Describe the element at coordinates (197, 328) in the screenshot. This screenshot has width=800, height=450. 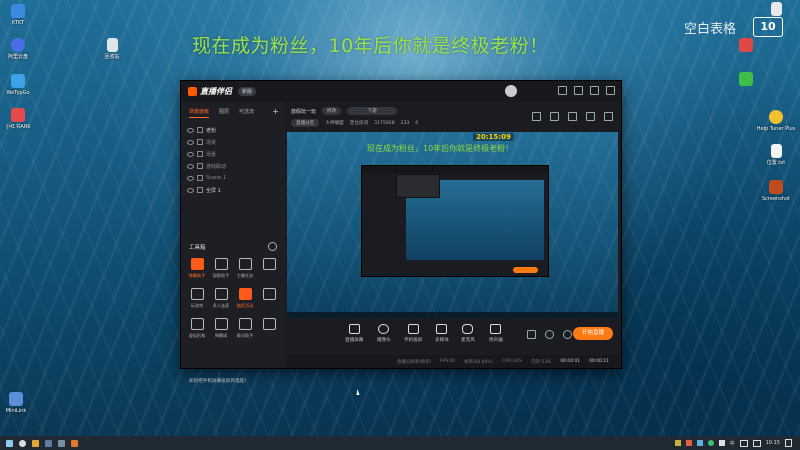
I see `tool-button: 虚拟形象` at that location.